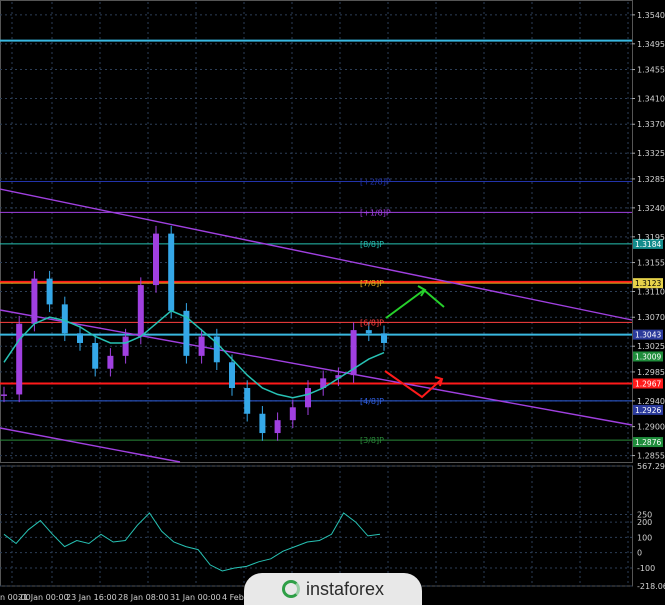 The image size is (665, 605). I want to click on indicator-tick-label: -218.0641, so click(651, 586).